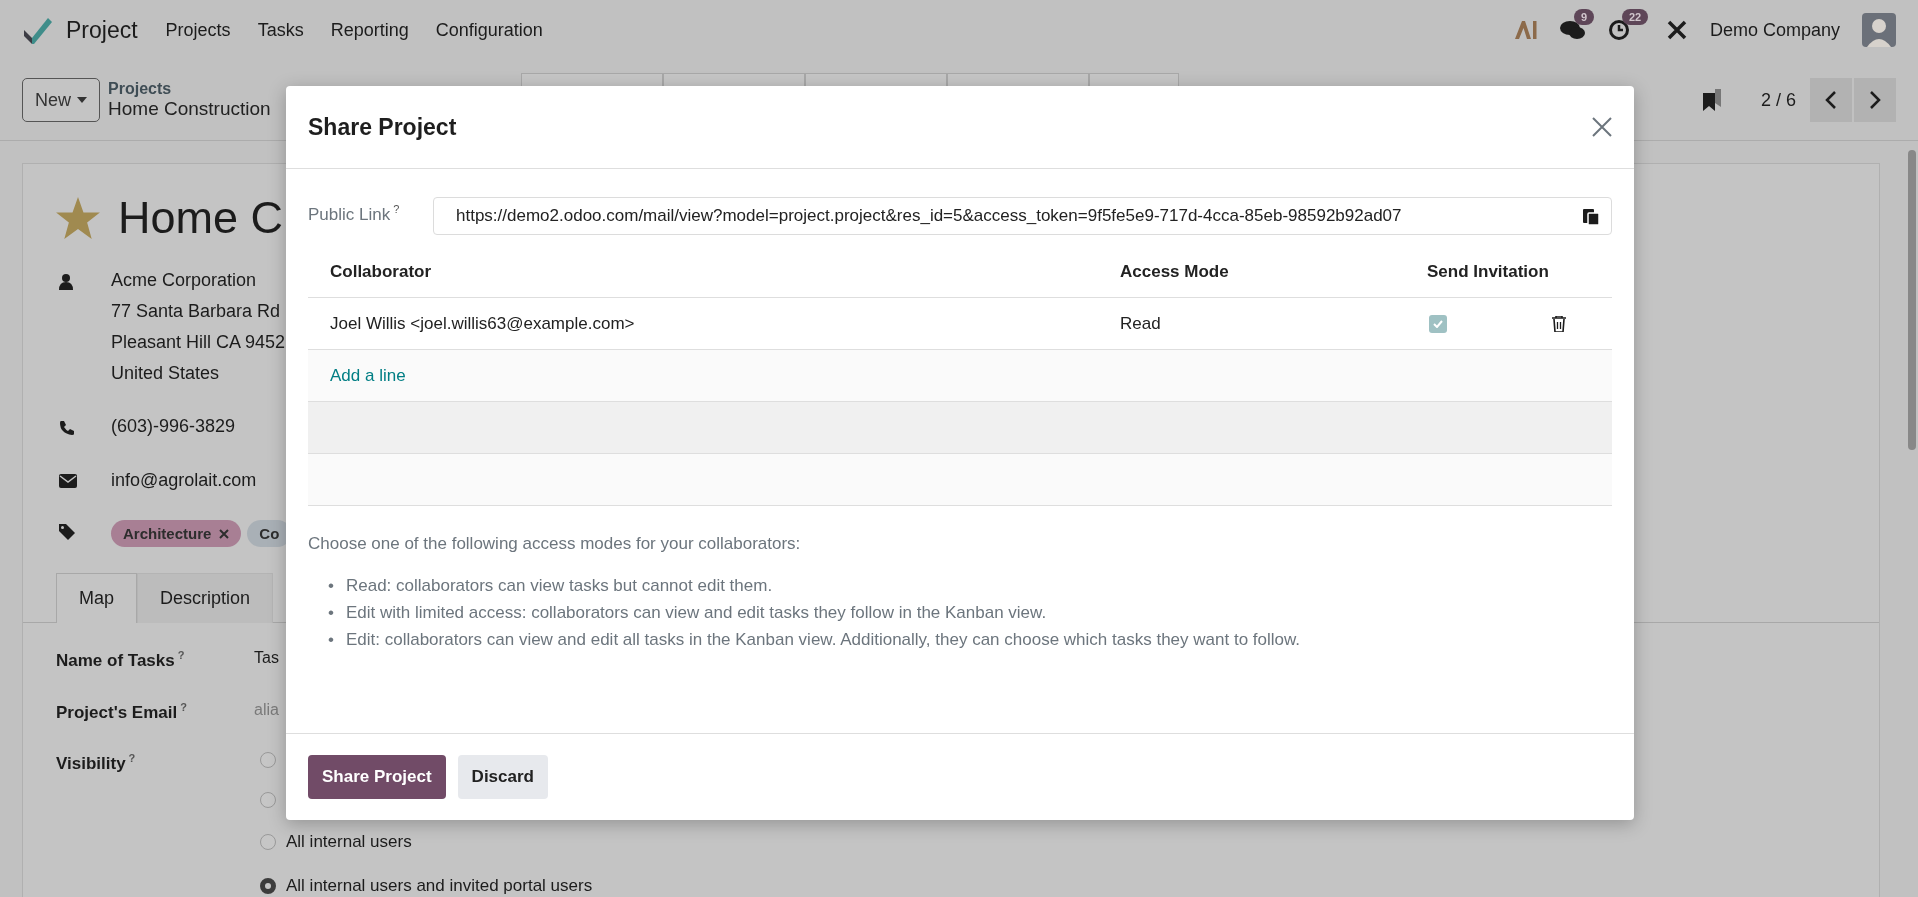 This screenshot has height=897, width=1918. I want to click on checkbox, so click(1438, 324).